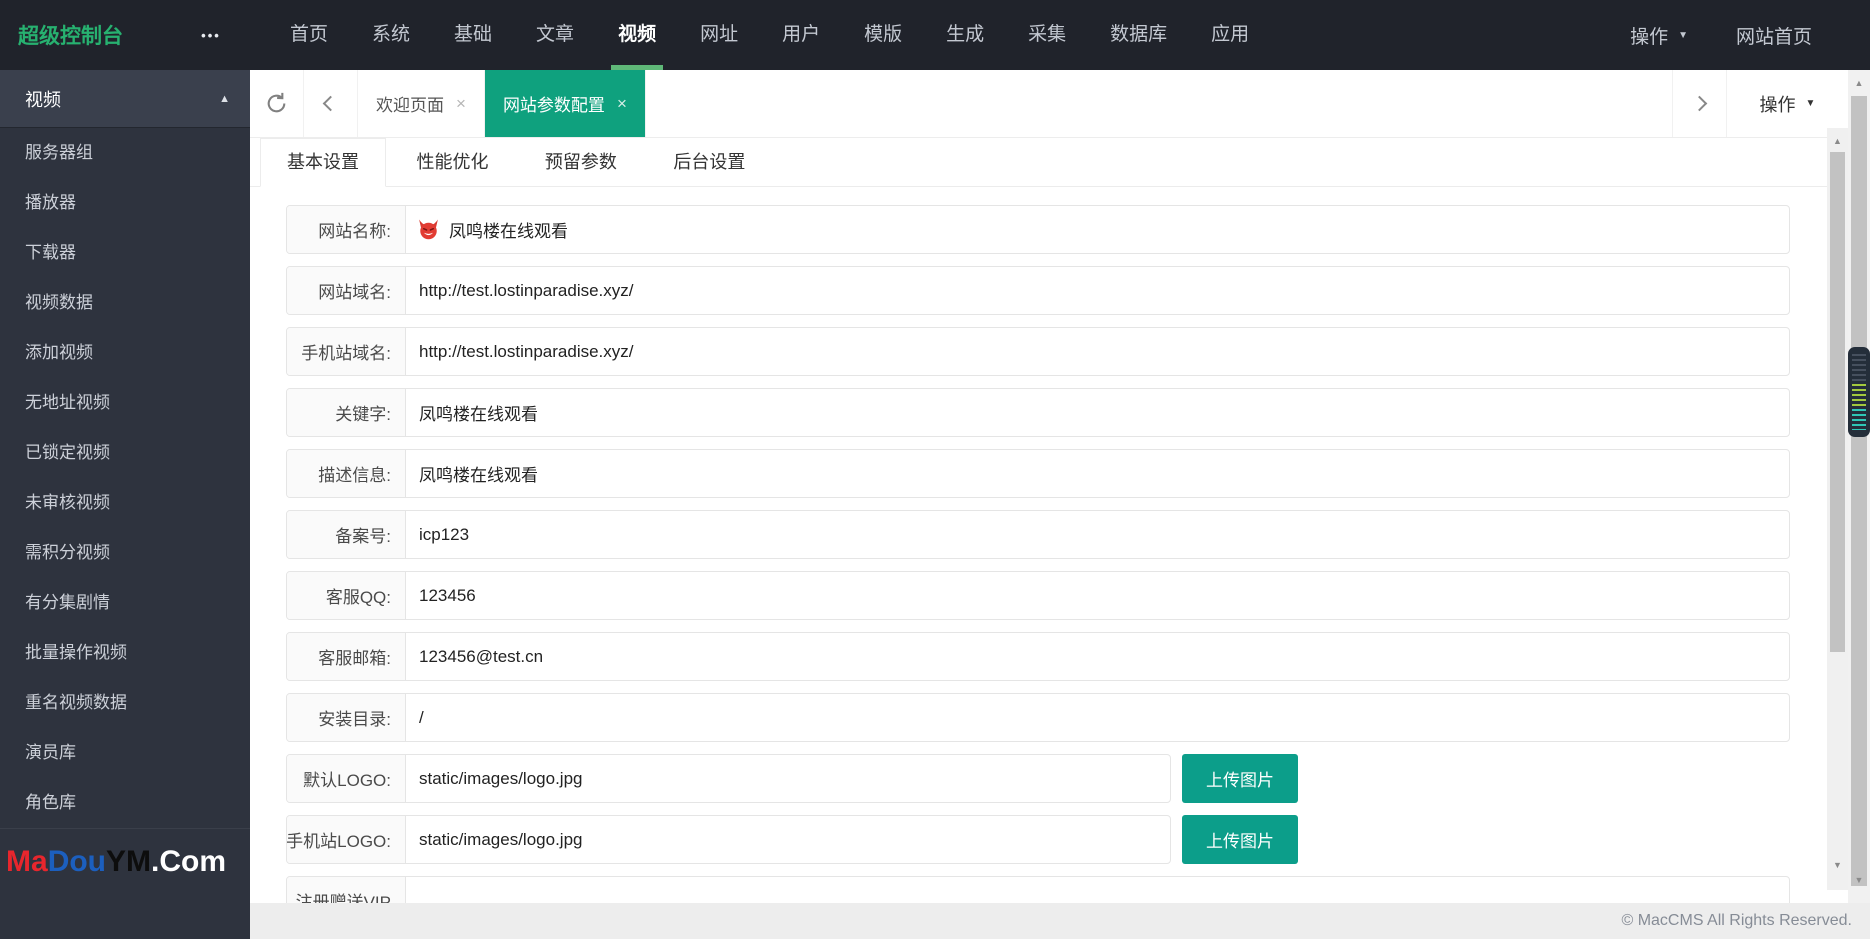  Describe the element at coordinates (211, 35) in the screenshot. I see `more-menu-icon: •••` at that location.